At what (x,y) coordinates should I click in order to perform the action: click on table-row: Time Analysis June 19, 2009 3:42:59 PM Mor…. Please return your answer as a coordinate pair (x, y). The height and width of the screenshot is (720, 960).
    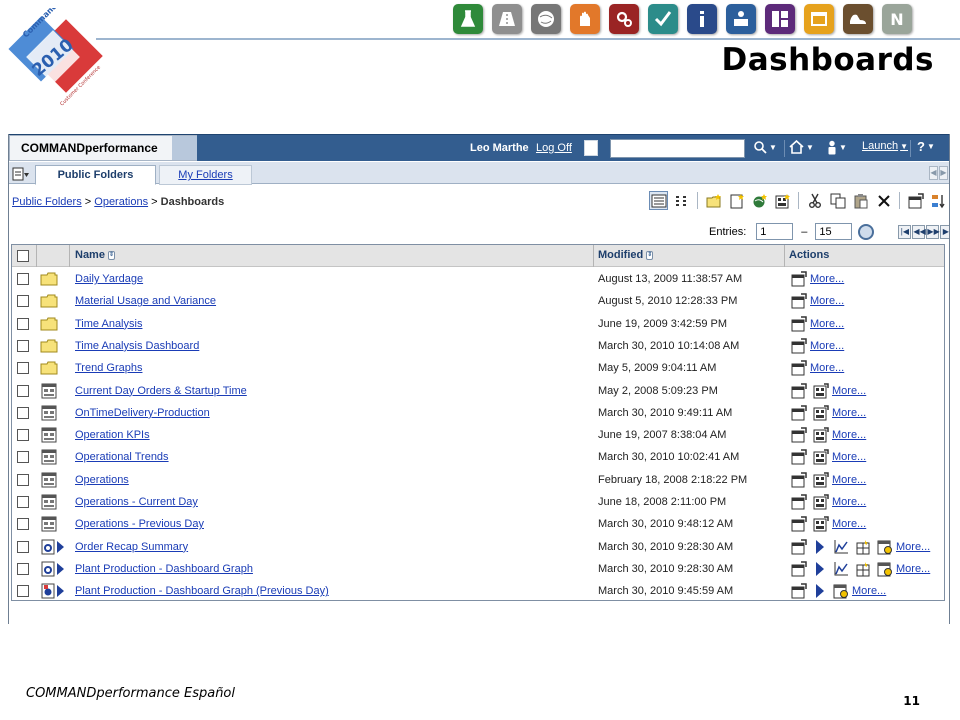
    Looking at the image, I should click on (478, 324).